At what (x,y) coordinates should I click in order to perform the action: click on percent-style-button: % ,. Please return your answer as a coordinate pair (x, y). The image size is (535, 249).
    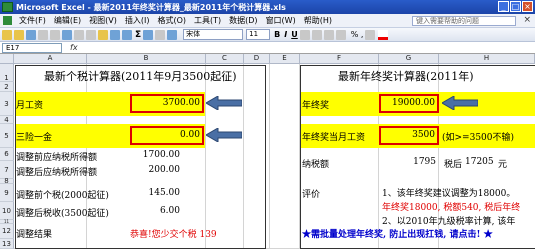
    Looking at the image, I should click on (357, 34).